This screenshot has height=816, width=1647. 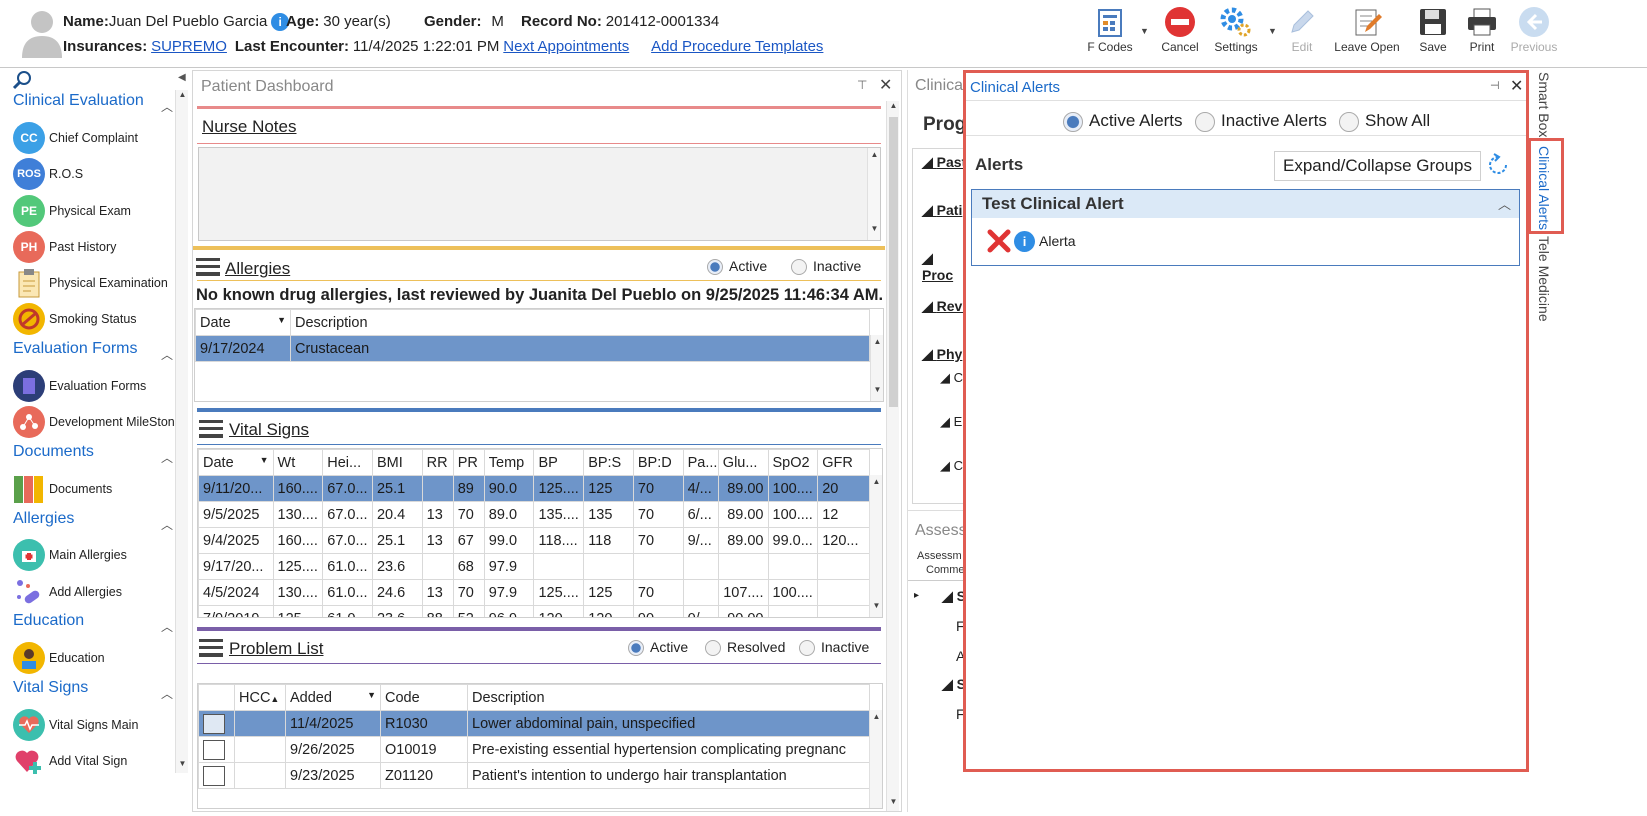 What do you see at coordinates (1544, 188) in the screenshot?
I see `tab-clinical-alerts: Clinical Alerts` at bounding box center [1544, 188].